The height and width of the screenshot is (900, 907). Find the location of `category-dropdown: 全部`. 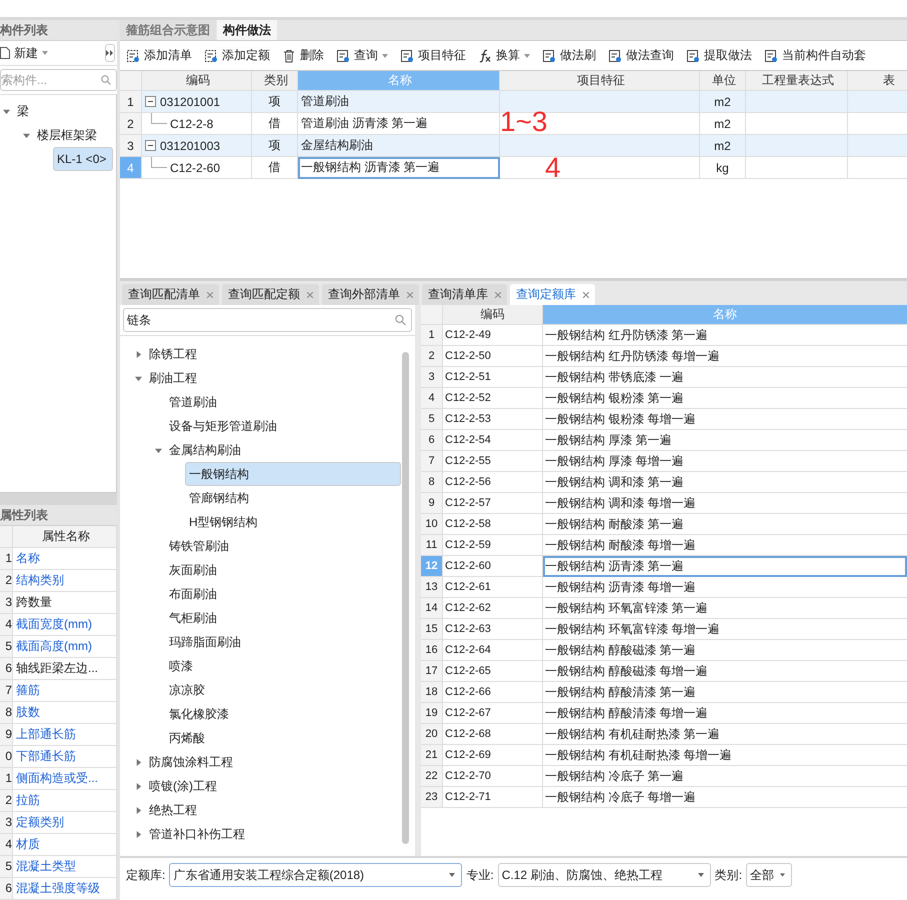

category-dropdown: 全部 is located at coordinates (769, 875).